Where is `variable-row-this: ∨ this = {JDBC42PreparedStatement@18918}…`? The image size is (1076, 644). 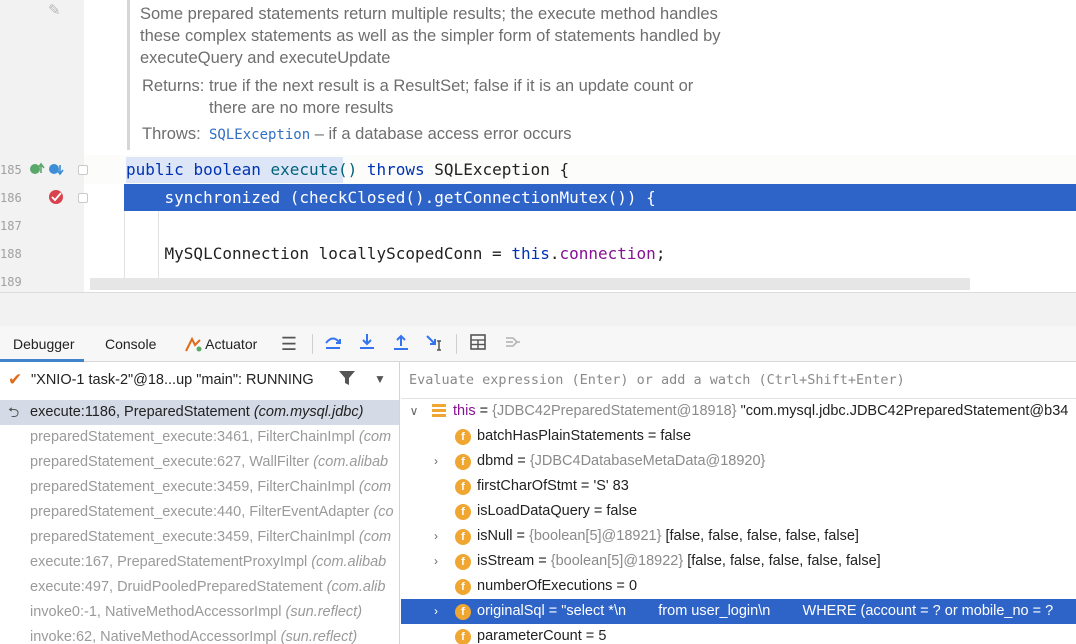 variable-row-this: ∨ this = {JDBC42PreparedStatement@18918}… is located at coordinates (738, 411).